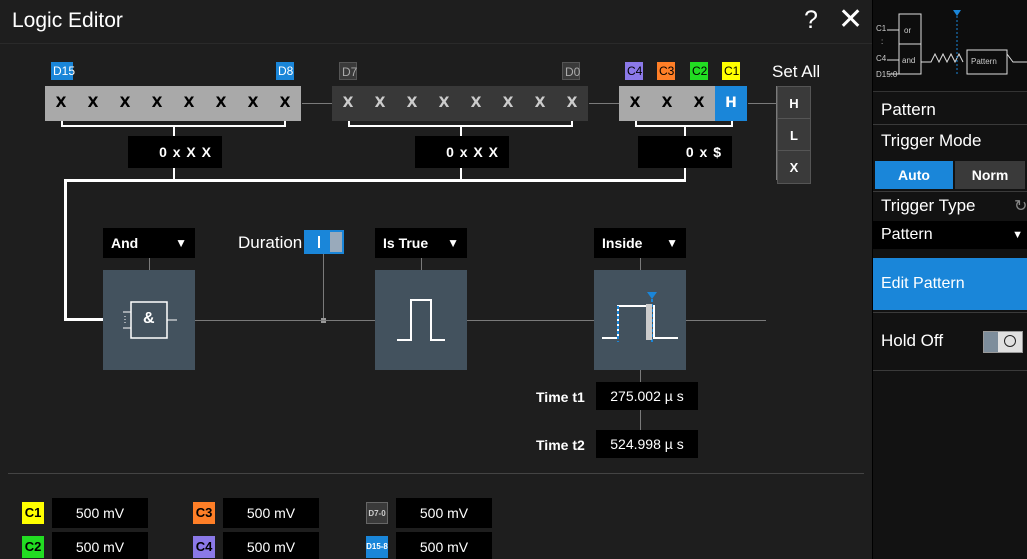 This screenshot has width=1027, height=559. Describe the element at coordinates (571, 71) in the screenshot. I see `tag-d0: D0` at that location.